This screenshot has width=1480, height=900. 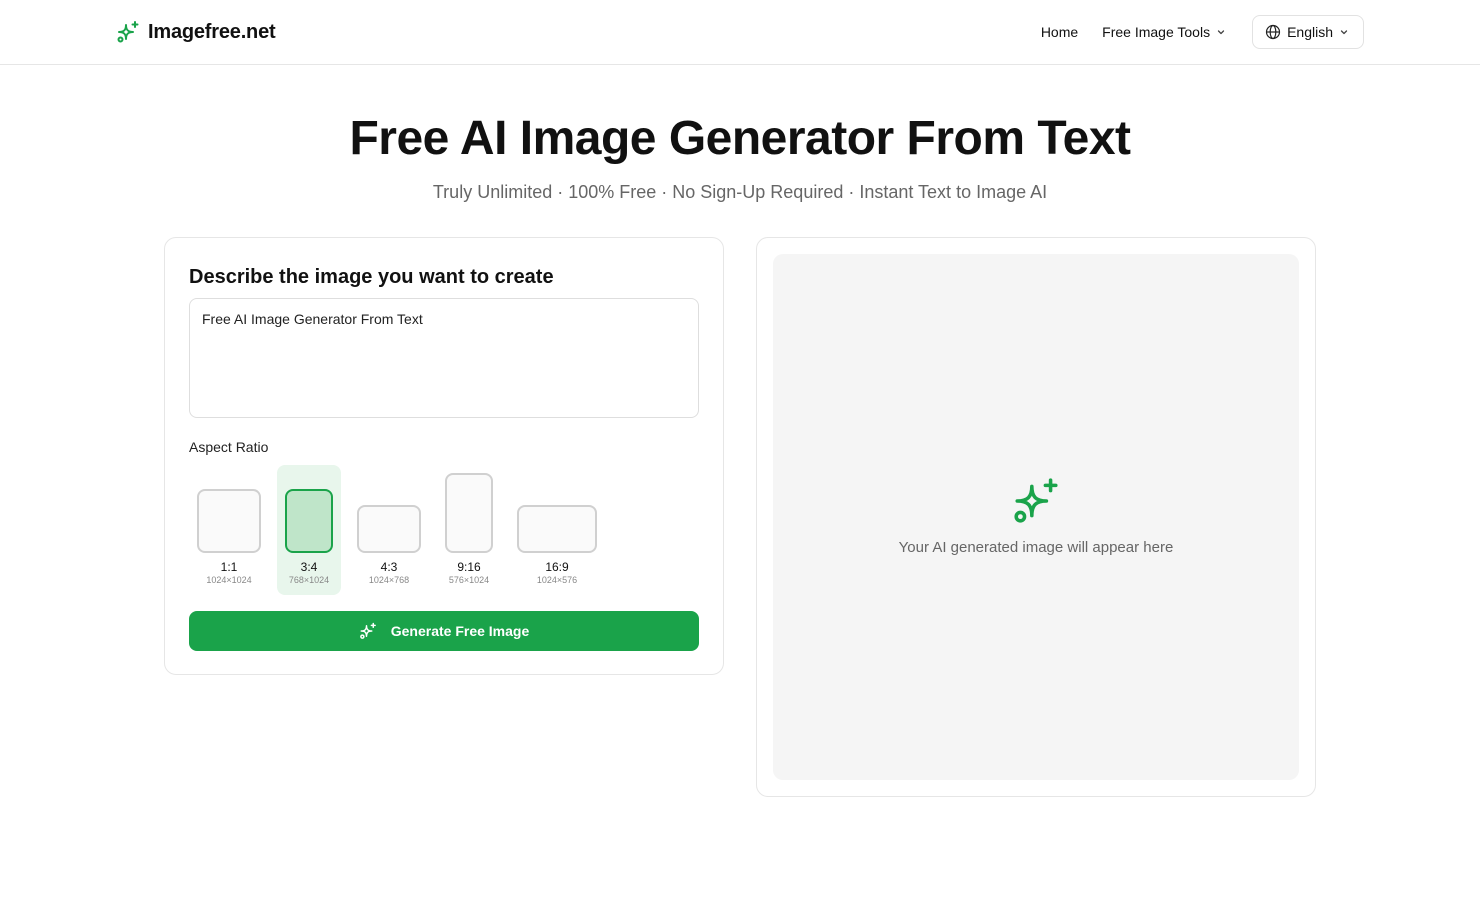 I want to click on ratio-option-16-9: 16:9 1024×576, so click(x=557, y=530).